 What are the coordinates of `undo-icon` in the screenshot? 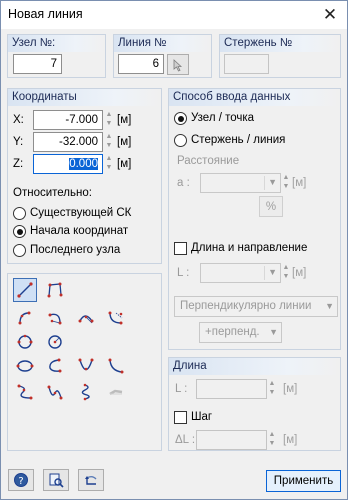 It's located at (91, 480).